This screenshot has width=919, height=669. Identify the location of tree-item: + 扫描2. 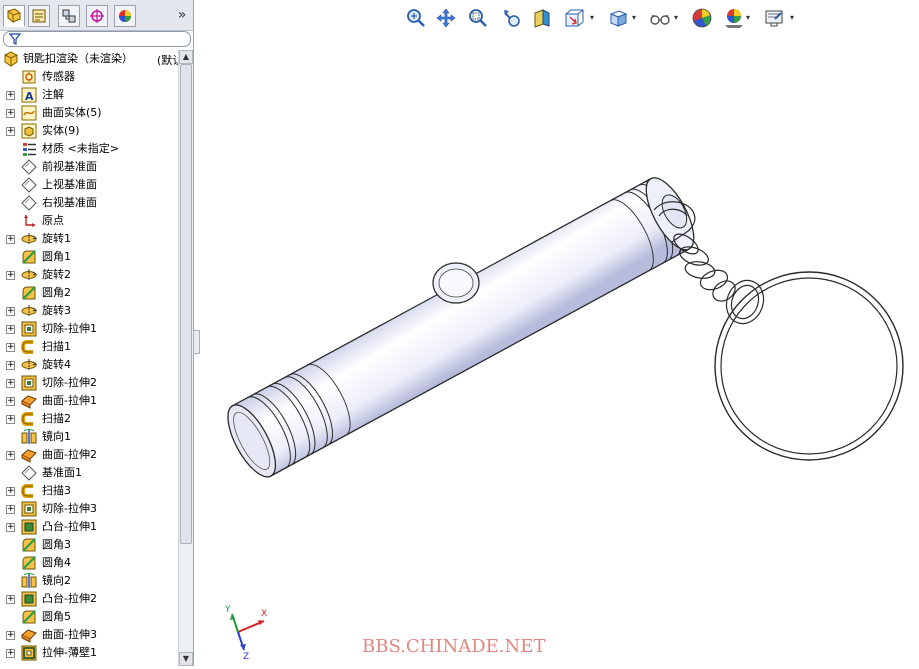
(89, 419).